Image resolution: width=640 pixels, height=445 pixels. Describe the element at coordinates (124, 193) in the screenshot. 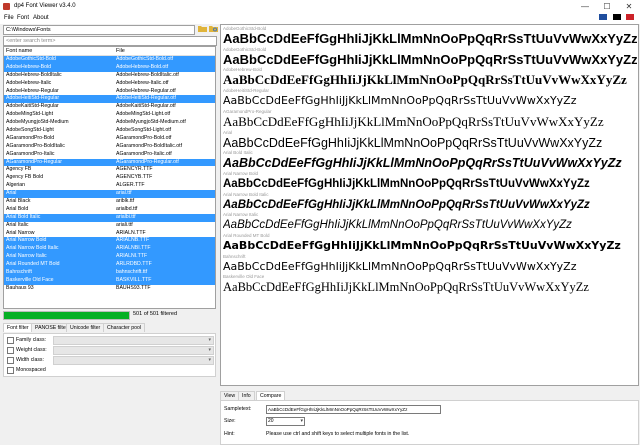

I see `font-file-cell: arial.ttf` at that location.